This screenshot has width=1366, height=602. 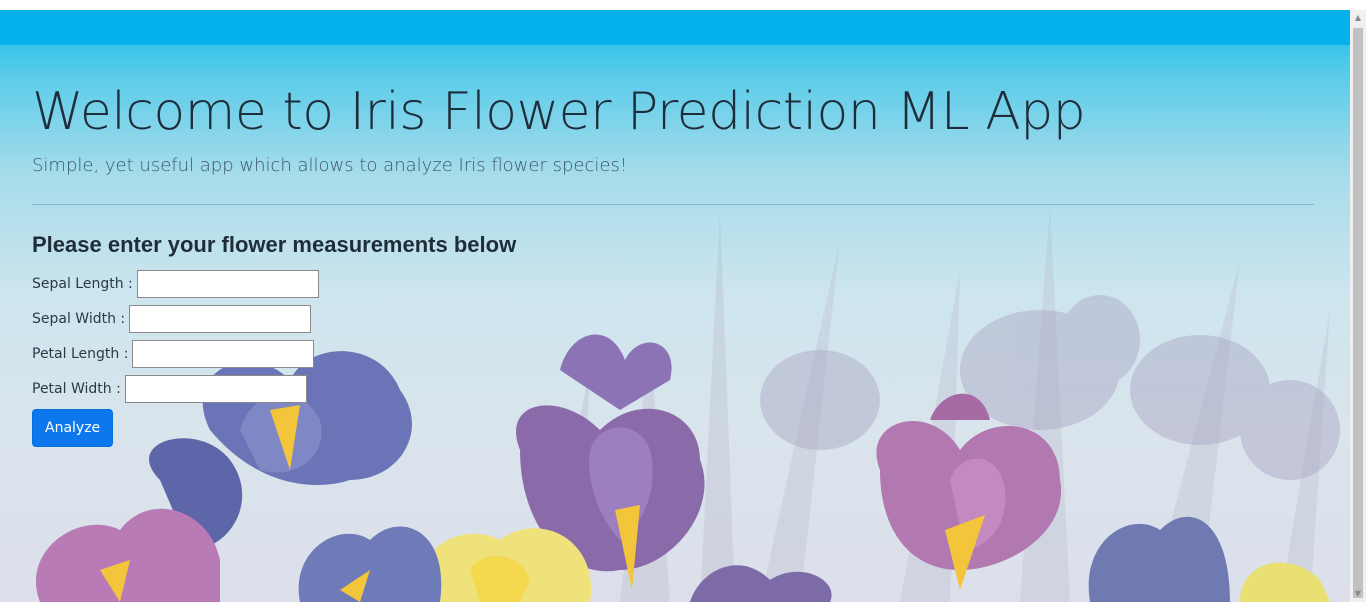 What do you see at coordinates (559, 112) in the screenshot?
I see `page-title: Welcome to Iris Flower Prediction ML App` at bounding box center [559, 112].